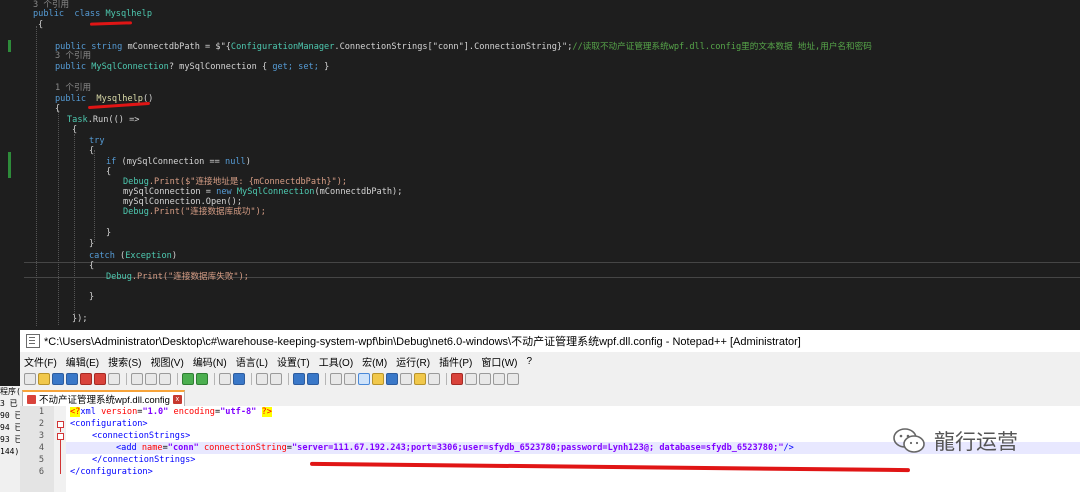  Describe the element at coordinates (133, 256) in the screenshot. I see `code-line: catch (Exception)` at that location.